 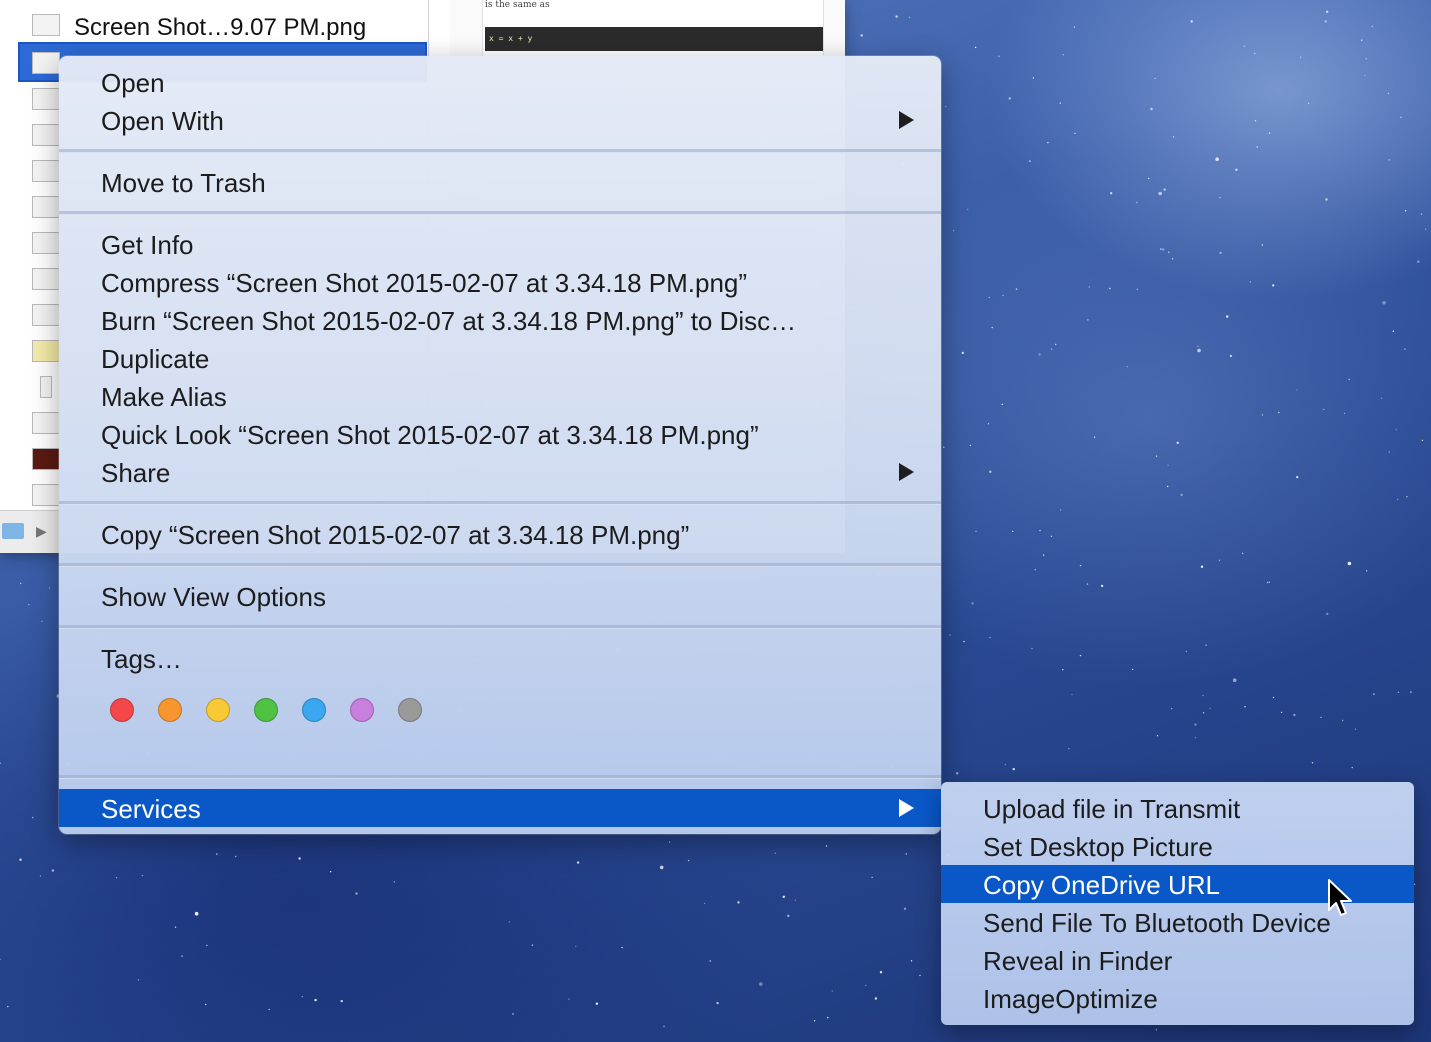 What do you see at coordinates (500, 120) in the screenshot?
I see `menu-item-open-with: Open With` at bounding box center [500, 120].